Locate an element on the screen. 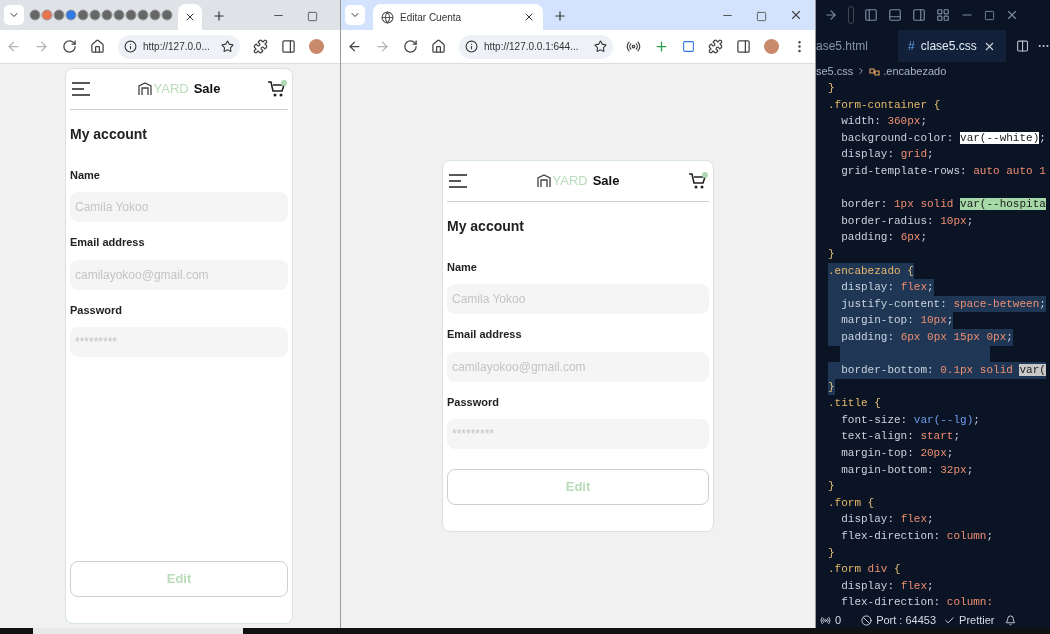 Image resolution: width=1050 pixels, height=634 pixels. code-line: border-radius: 10px; is located at coordinates (907, 221).